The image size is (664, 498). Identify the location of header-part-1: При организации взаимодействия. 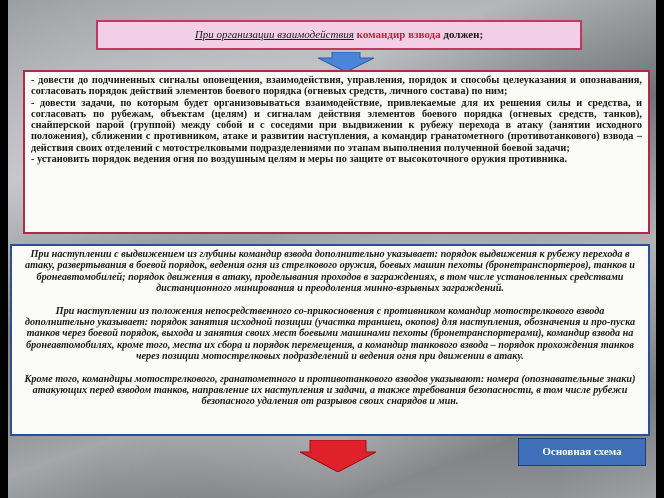
(274, 35).